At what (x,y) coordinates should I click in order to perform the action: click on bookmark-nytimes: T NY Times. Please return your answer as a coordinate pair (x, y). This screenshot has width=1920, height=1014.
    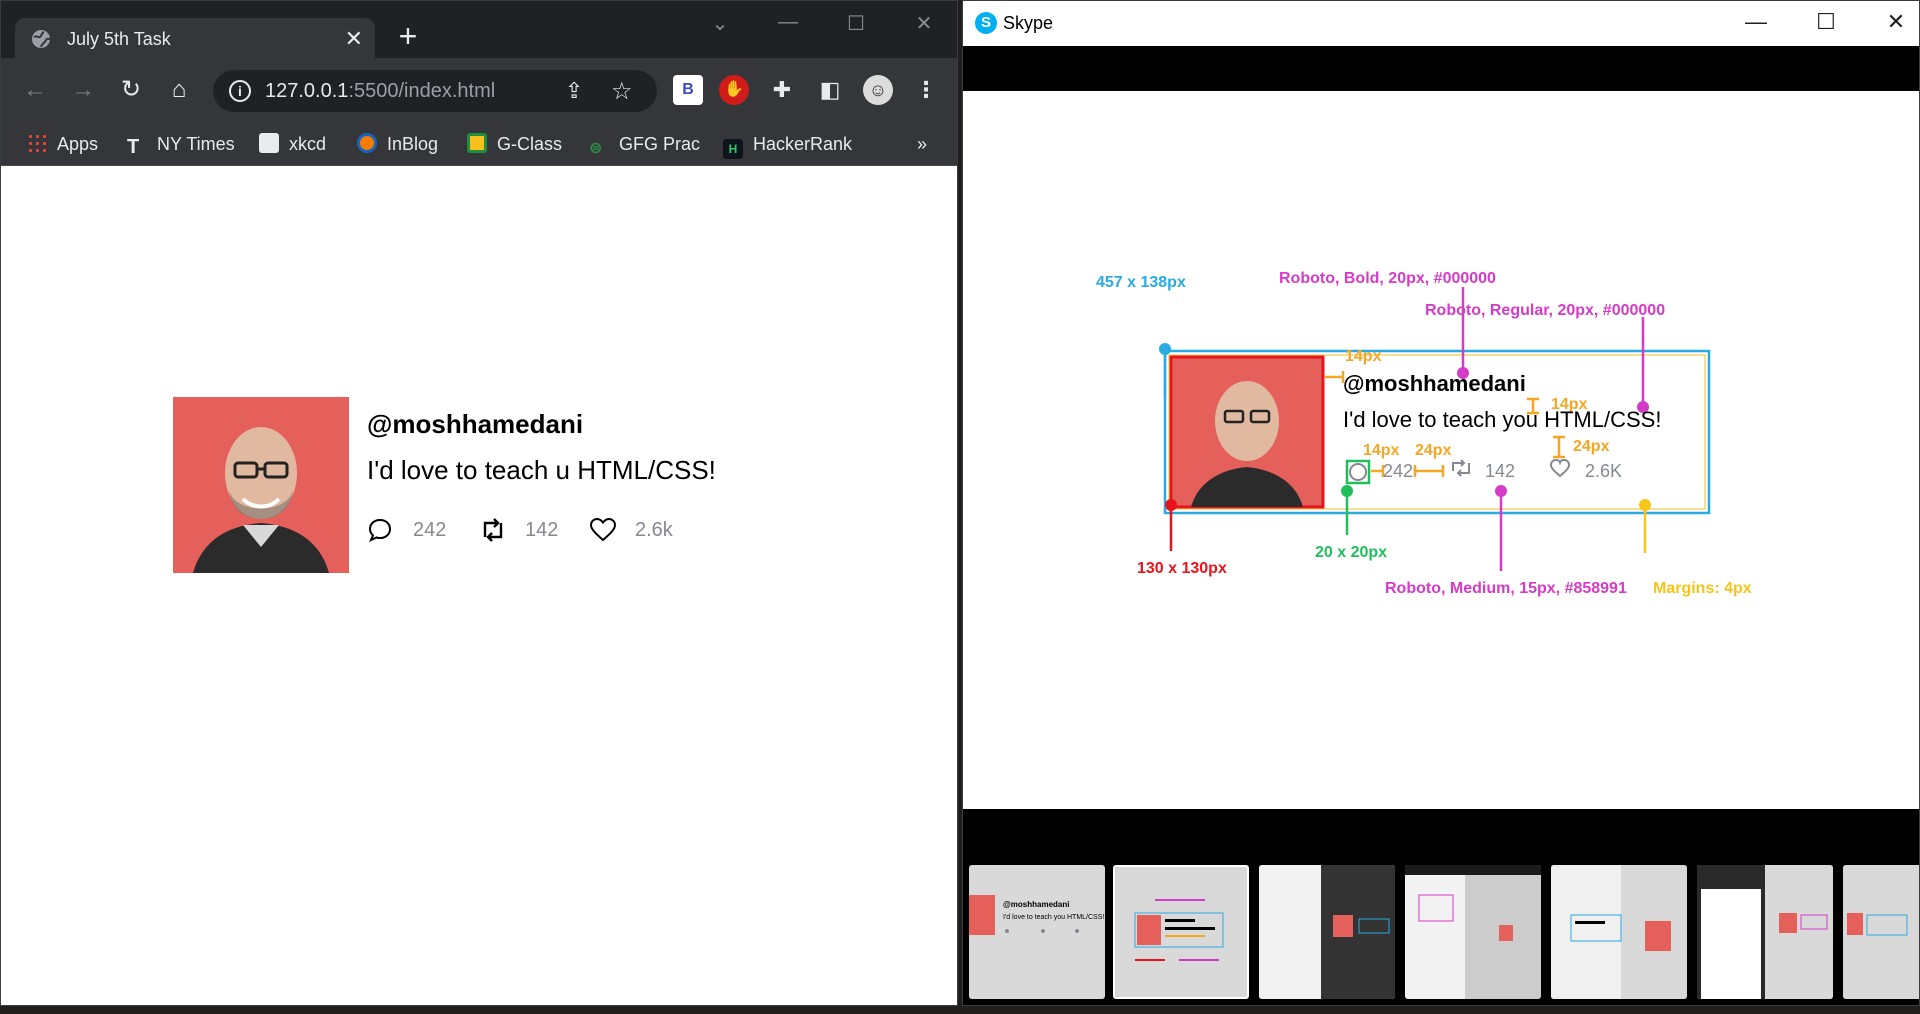
    Looking at the image, I should click on (181, 144).